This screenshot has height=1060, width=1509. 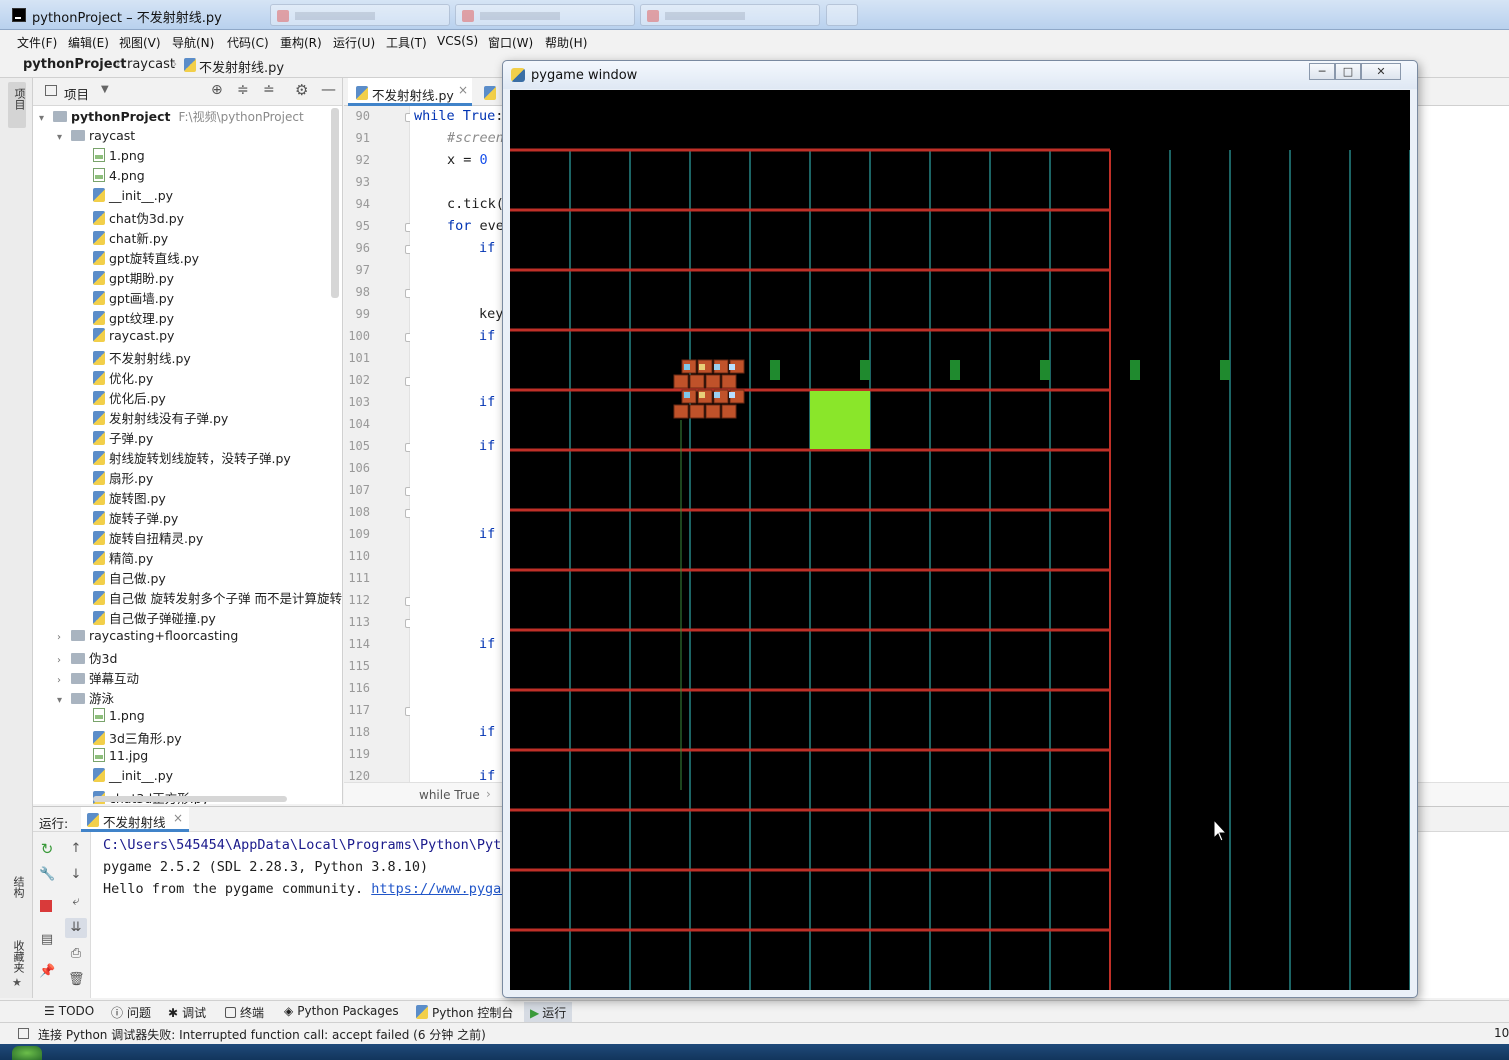 What do you see at coordinates (75, 64) in the screenshot?
I see `breadcrumb-project: pythonProject` at bounding box center [75, 64].